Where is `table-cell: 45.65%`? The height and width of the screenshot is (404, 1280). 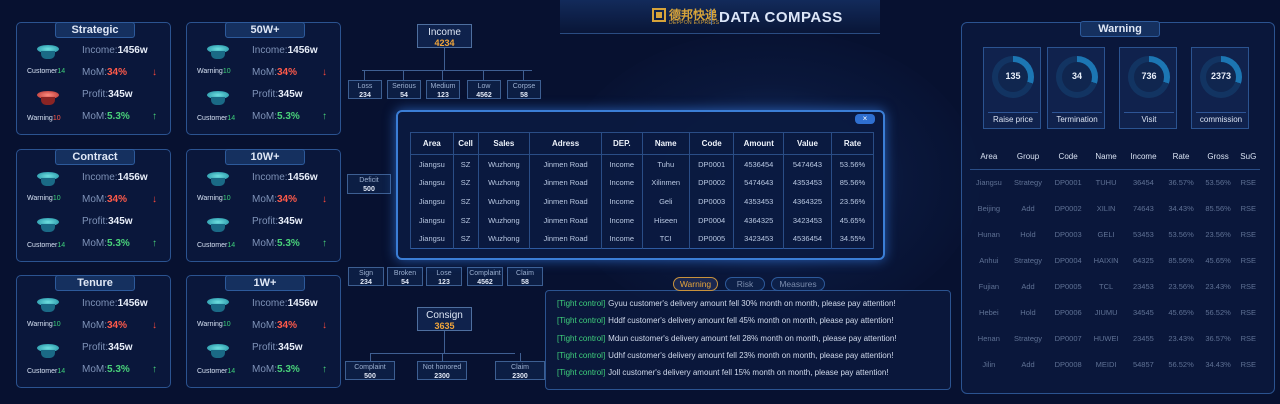
table-cell: 45.65% is located at coordinates (1181, 312).